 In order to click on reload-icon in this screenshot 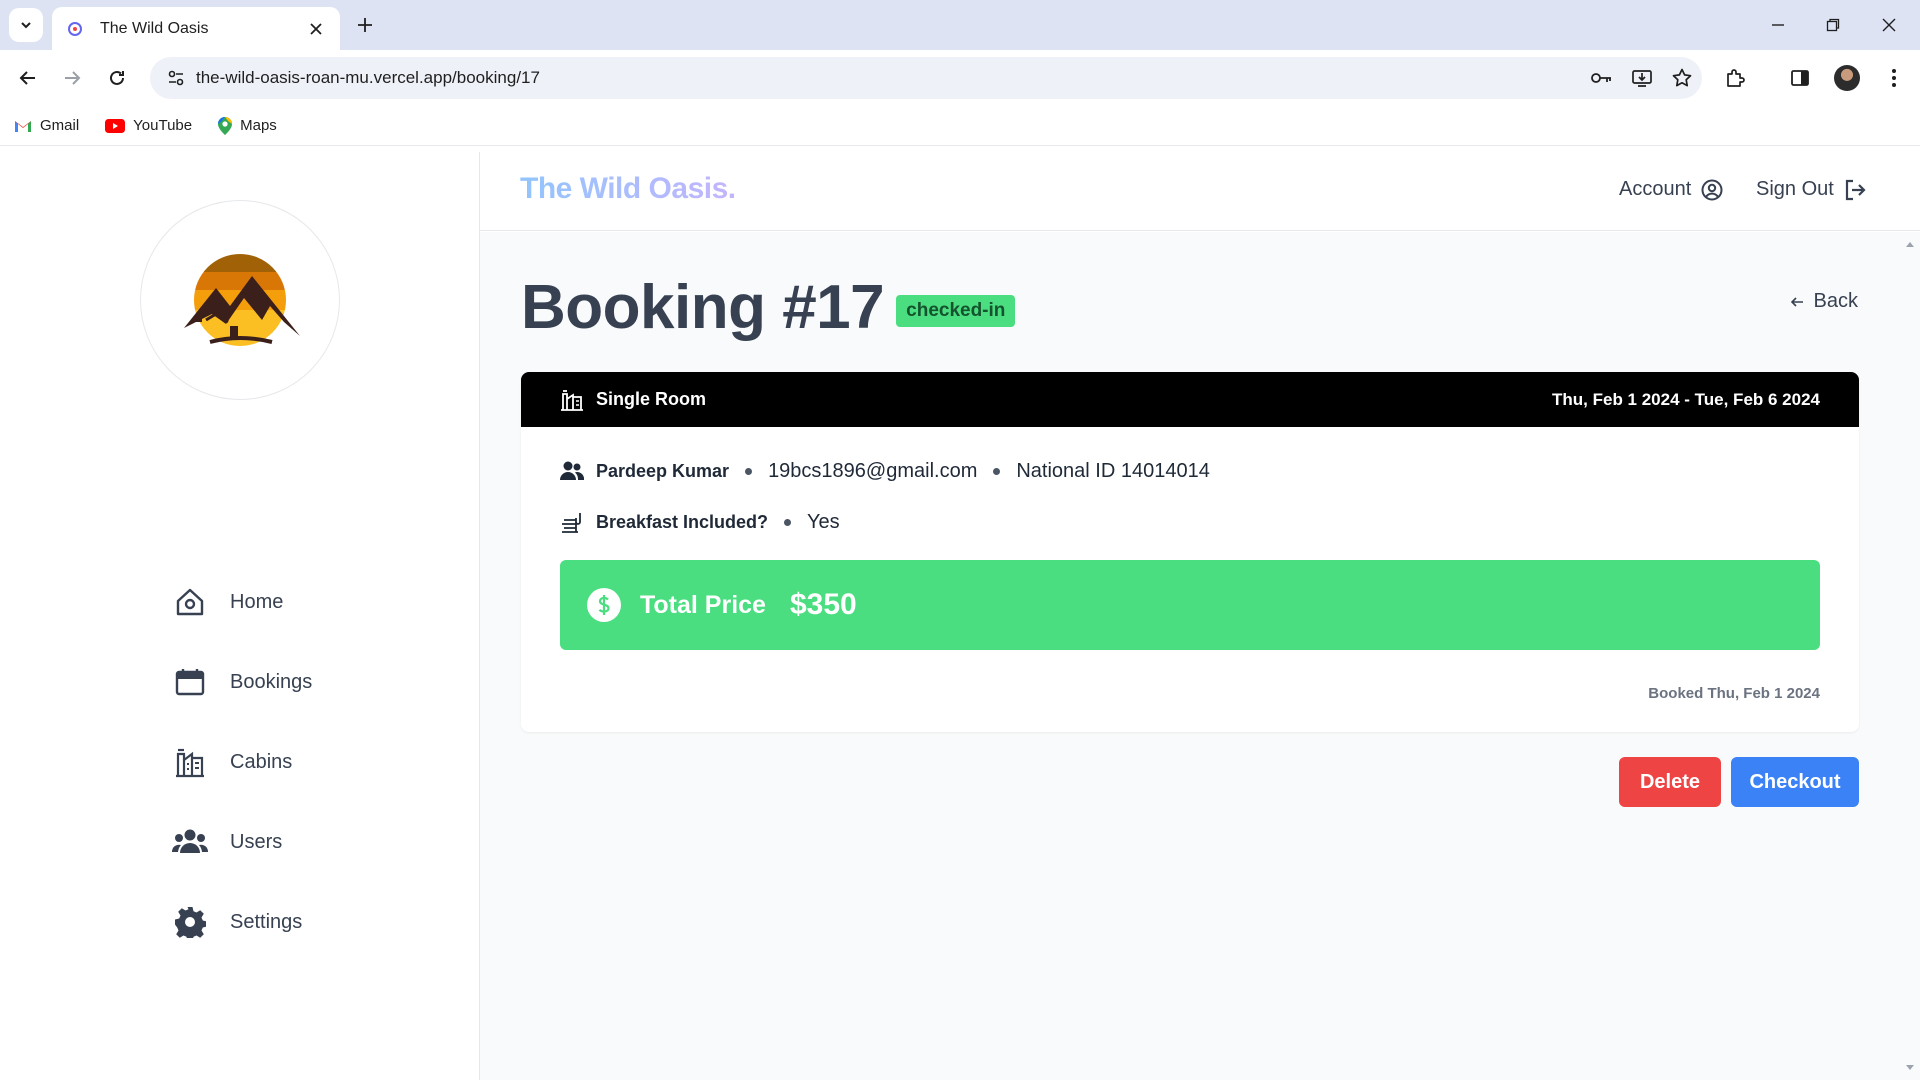, I will do `click(117, 77)`.